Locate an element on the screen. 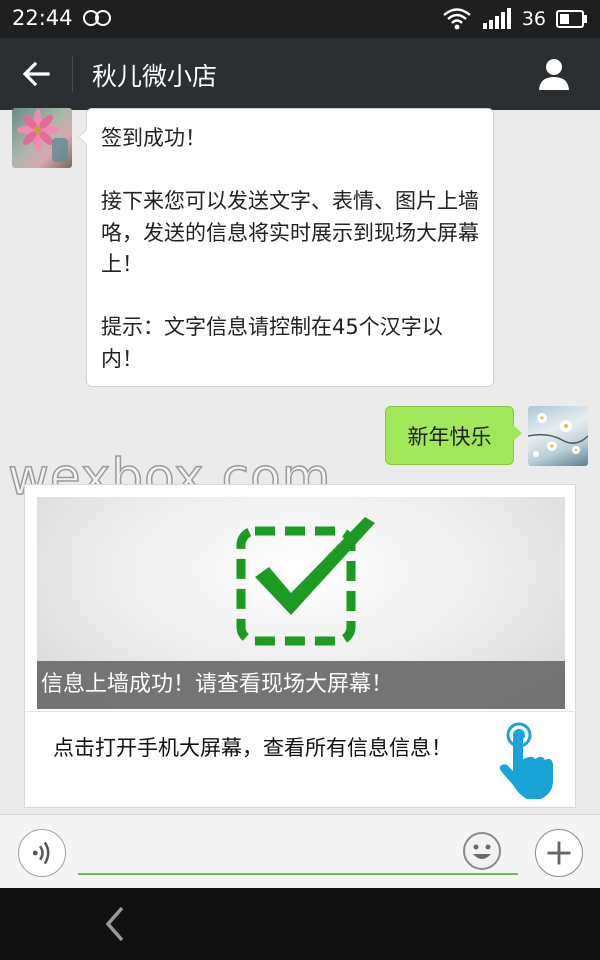  message-line: 签到成功！ is located at coordinates (153, 138).